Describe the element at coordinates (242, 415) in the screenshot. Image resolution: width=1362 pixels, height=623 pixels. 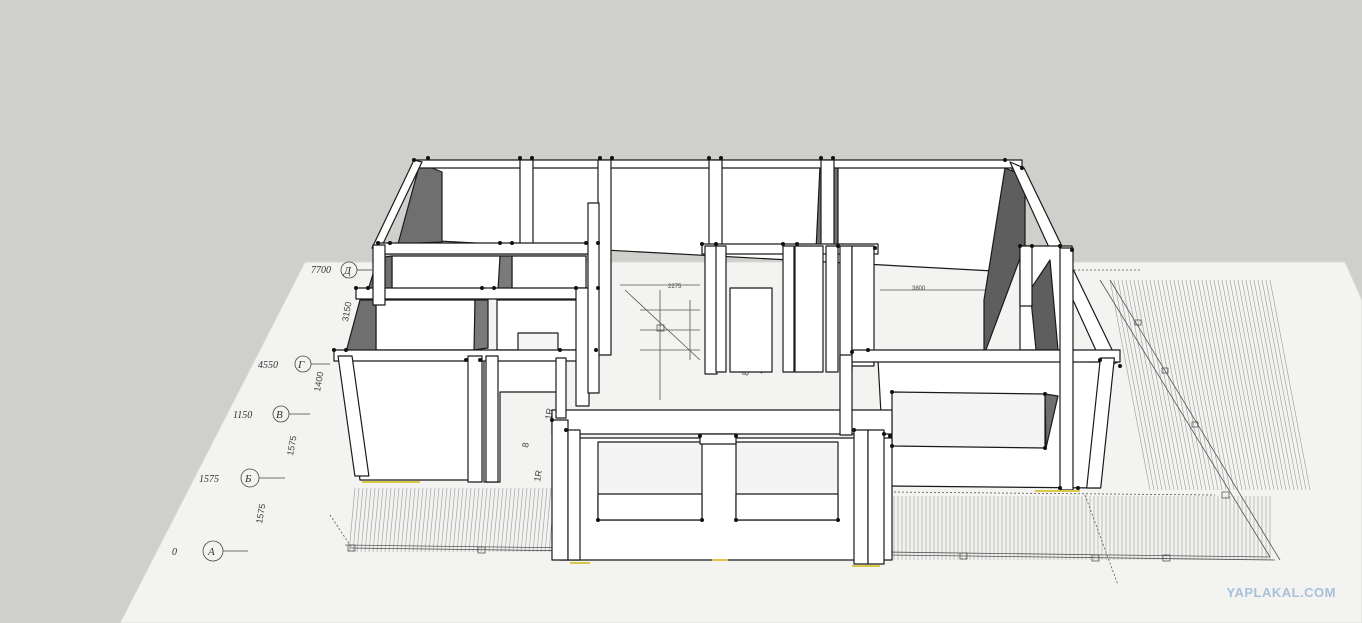
I see `level-label: 1150` at that location.